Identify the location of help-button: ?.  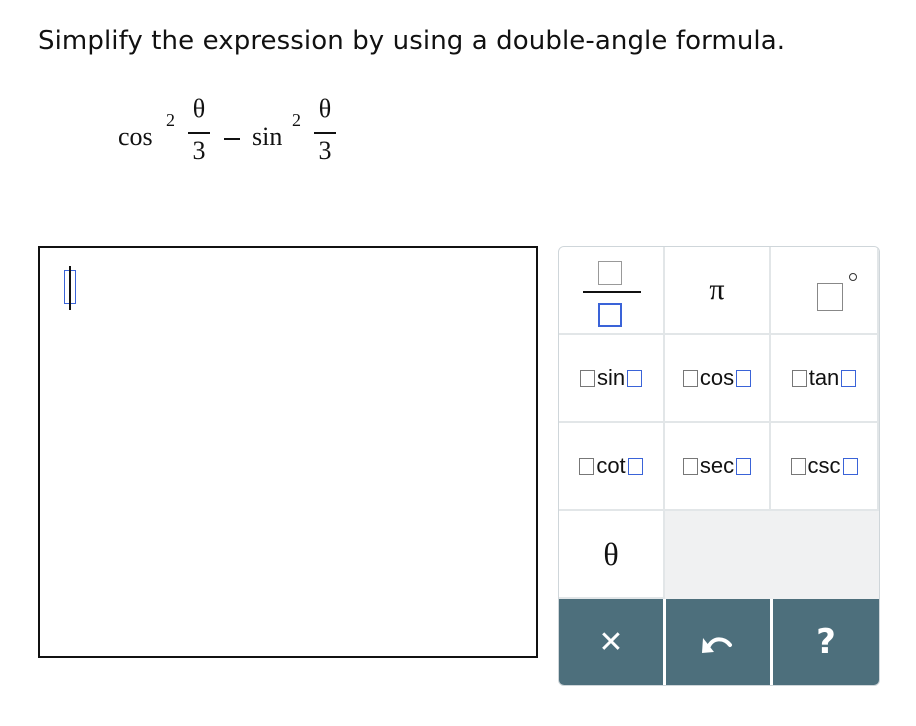
(826, 642).